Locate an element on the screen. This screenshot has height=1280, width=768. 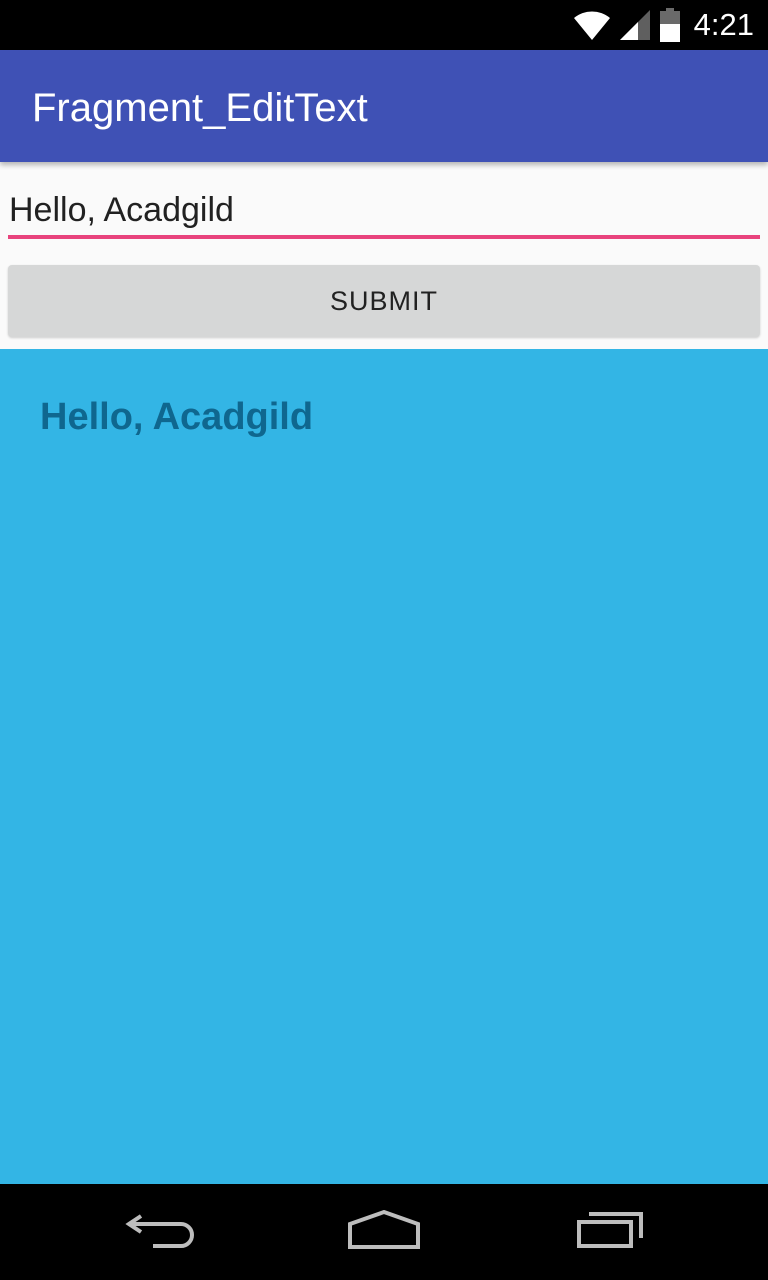
edit-text-input is located at coordinates (384, 210).